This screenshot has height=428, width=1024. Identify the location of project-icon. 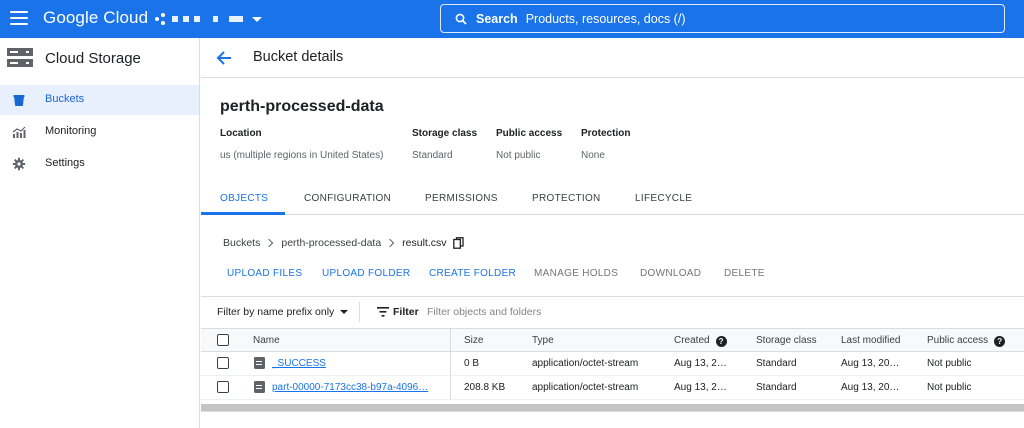
(161, 19).